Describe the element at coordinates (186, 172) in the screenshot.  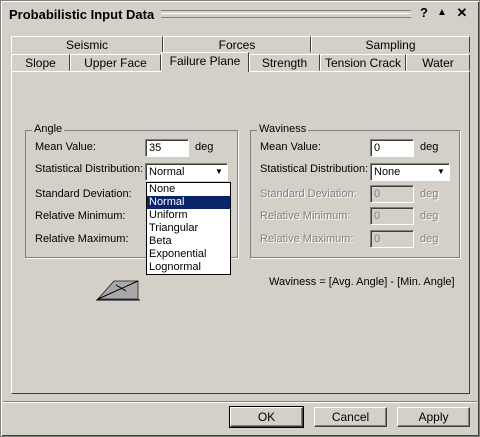
I see `angle-dist-select: Normal ▼` at that location.